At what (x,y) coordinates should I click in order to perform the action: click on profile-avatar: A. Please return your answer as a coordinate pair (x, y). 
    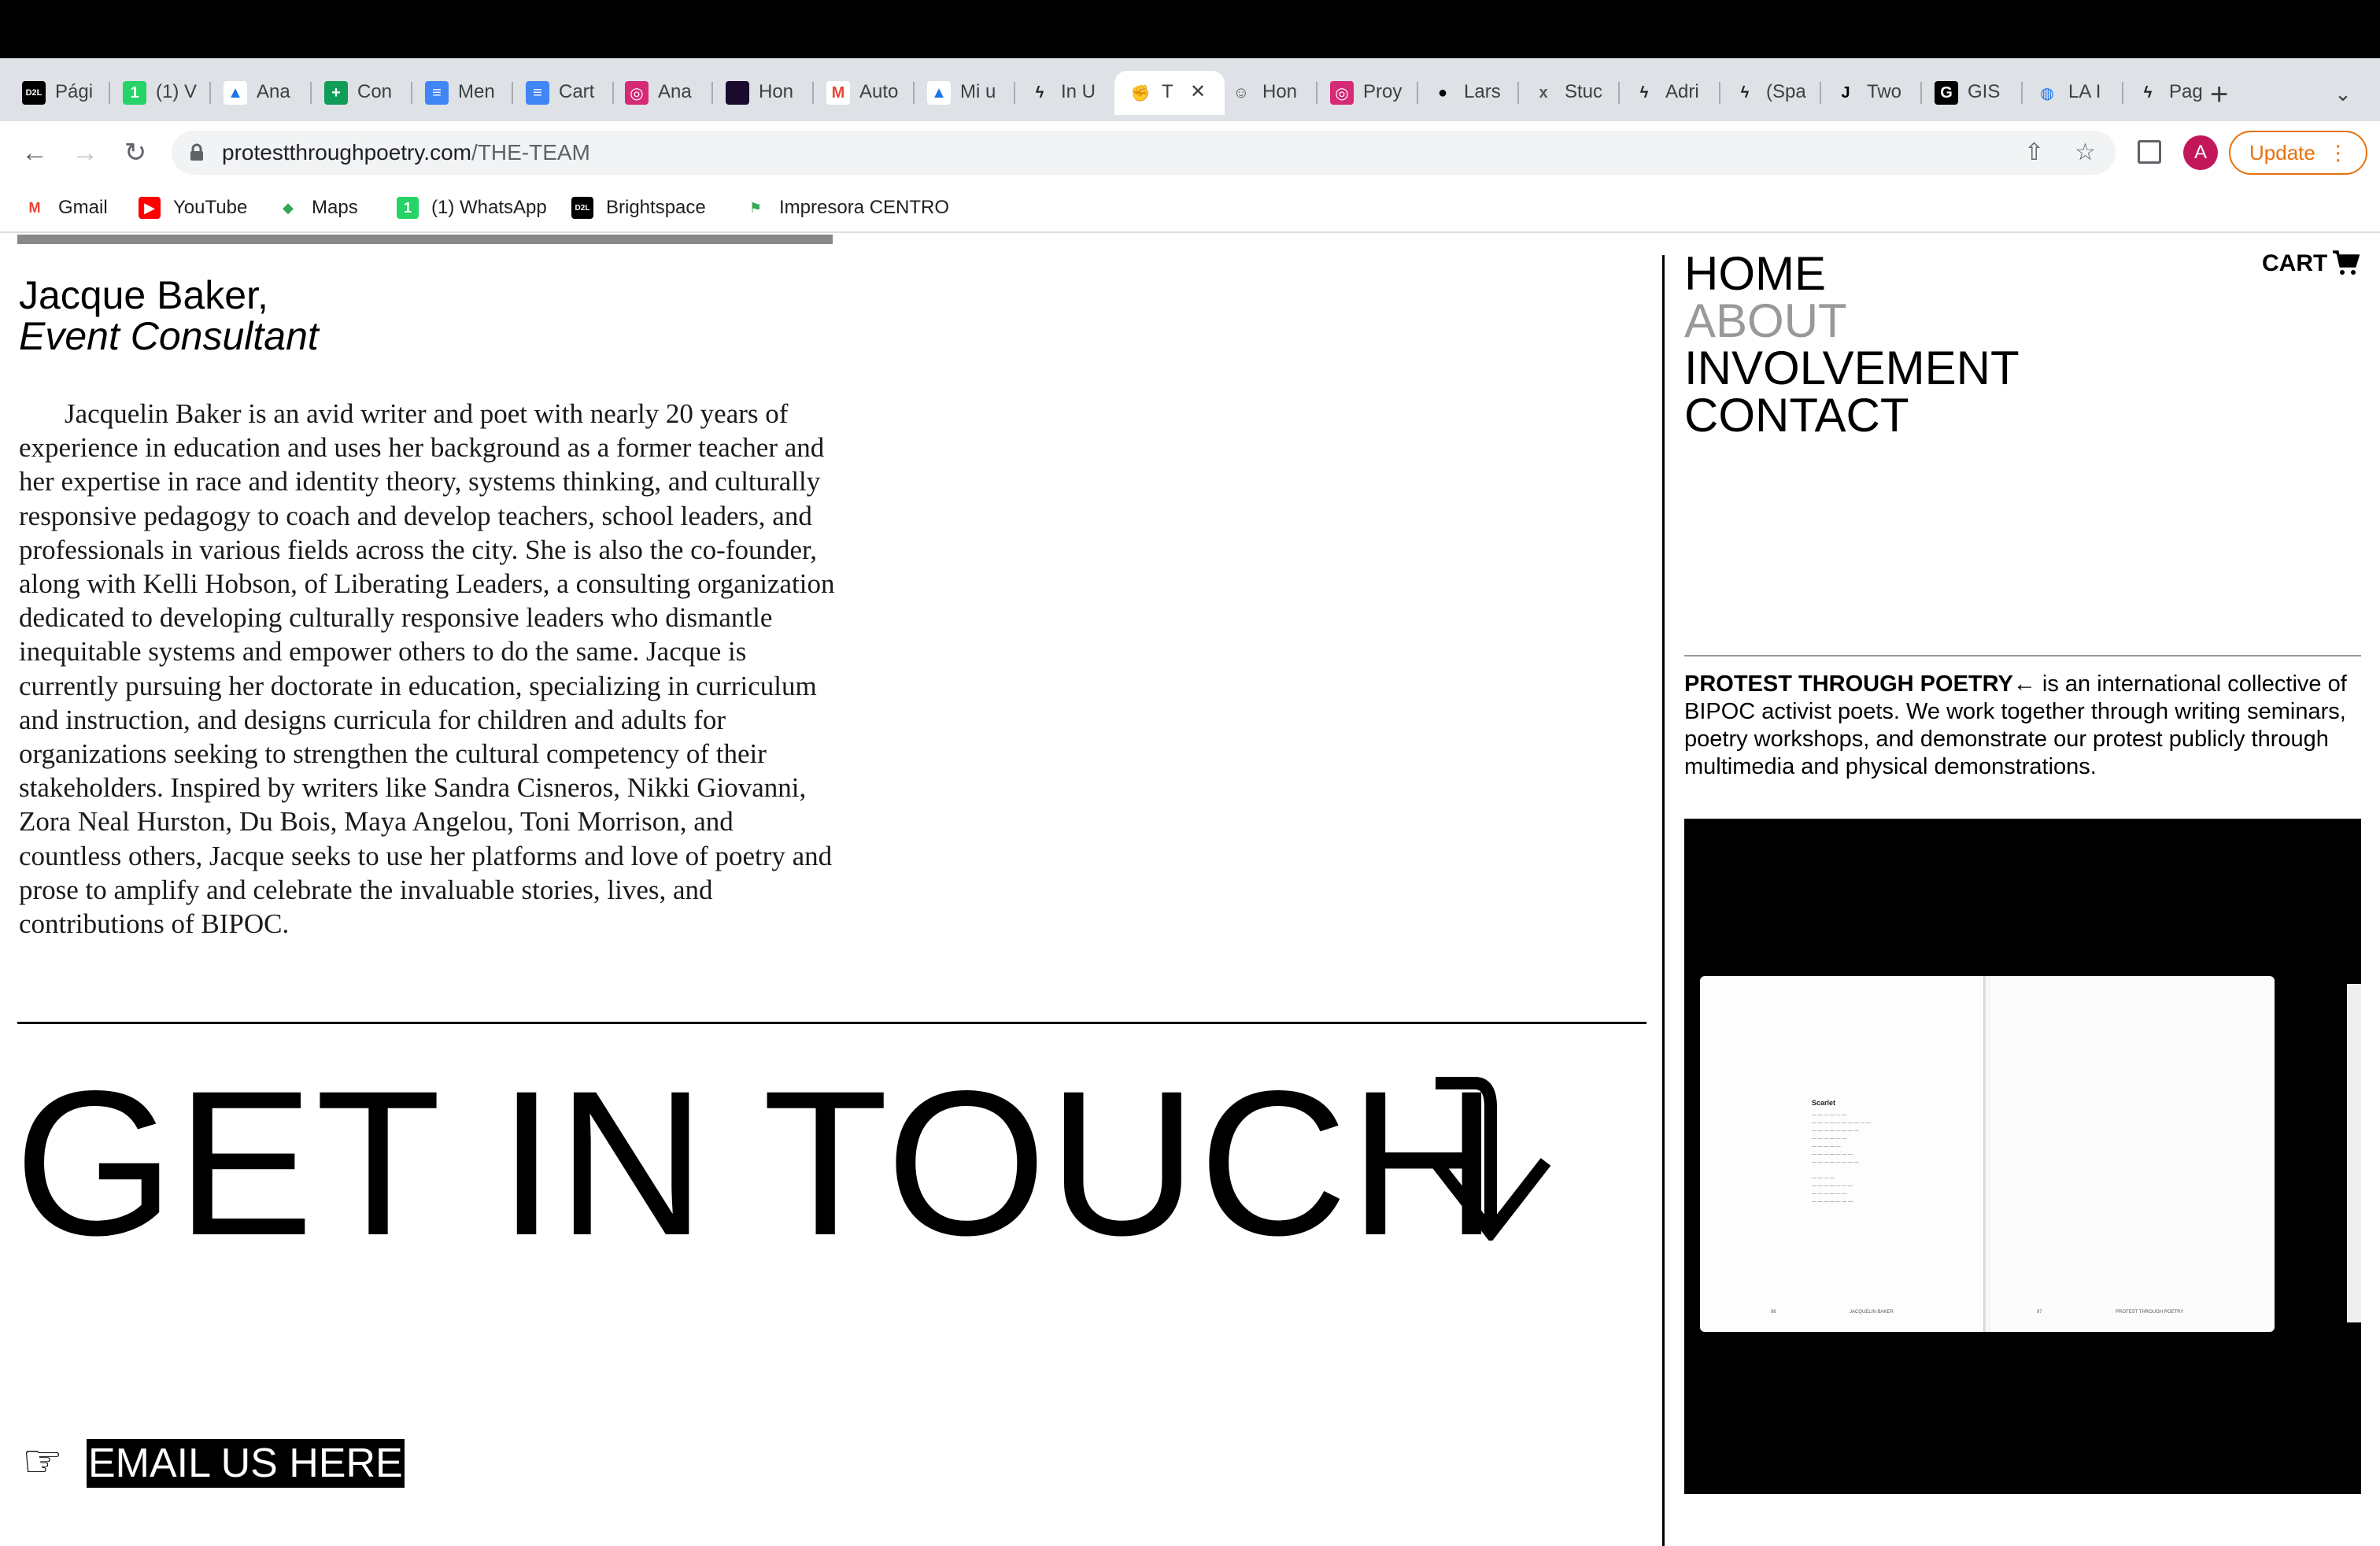
    Looking at the image, I should click on (2200, 152).